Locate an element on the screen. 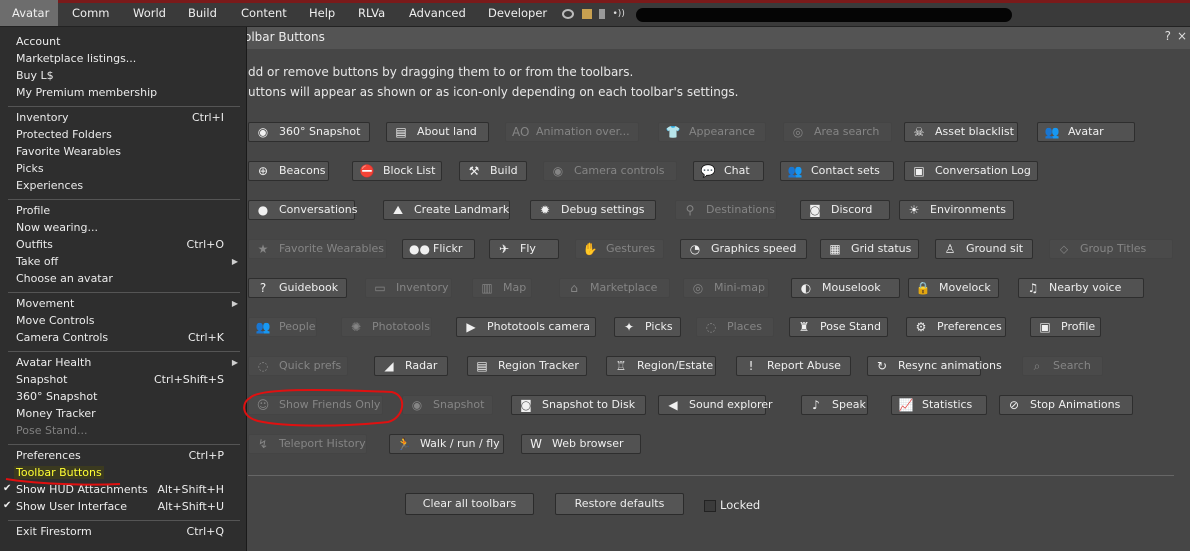 This screenshot has height=551, width=1190. menu-item-profile: Profile is located at coordinates (33, 210).